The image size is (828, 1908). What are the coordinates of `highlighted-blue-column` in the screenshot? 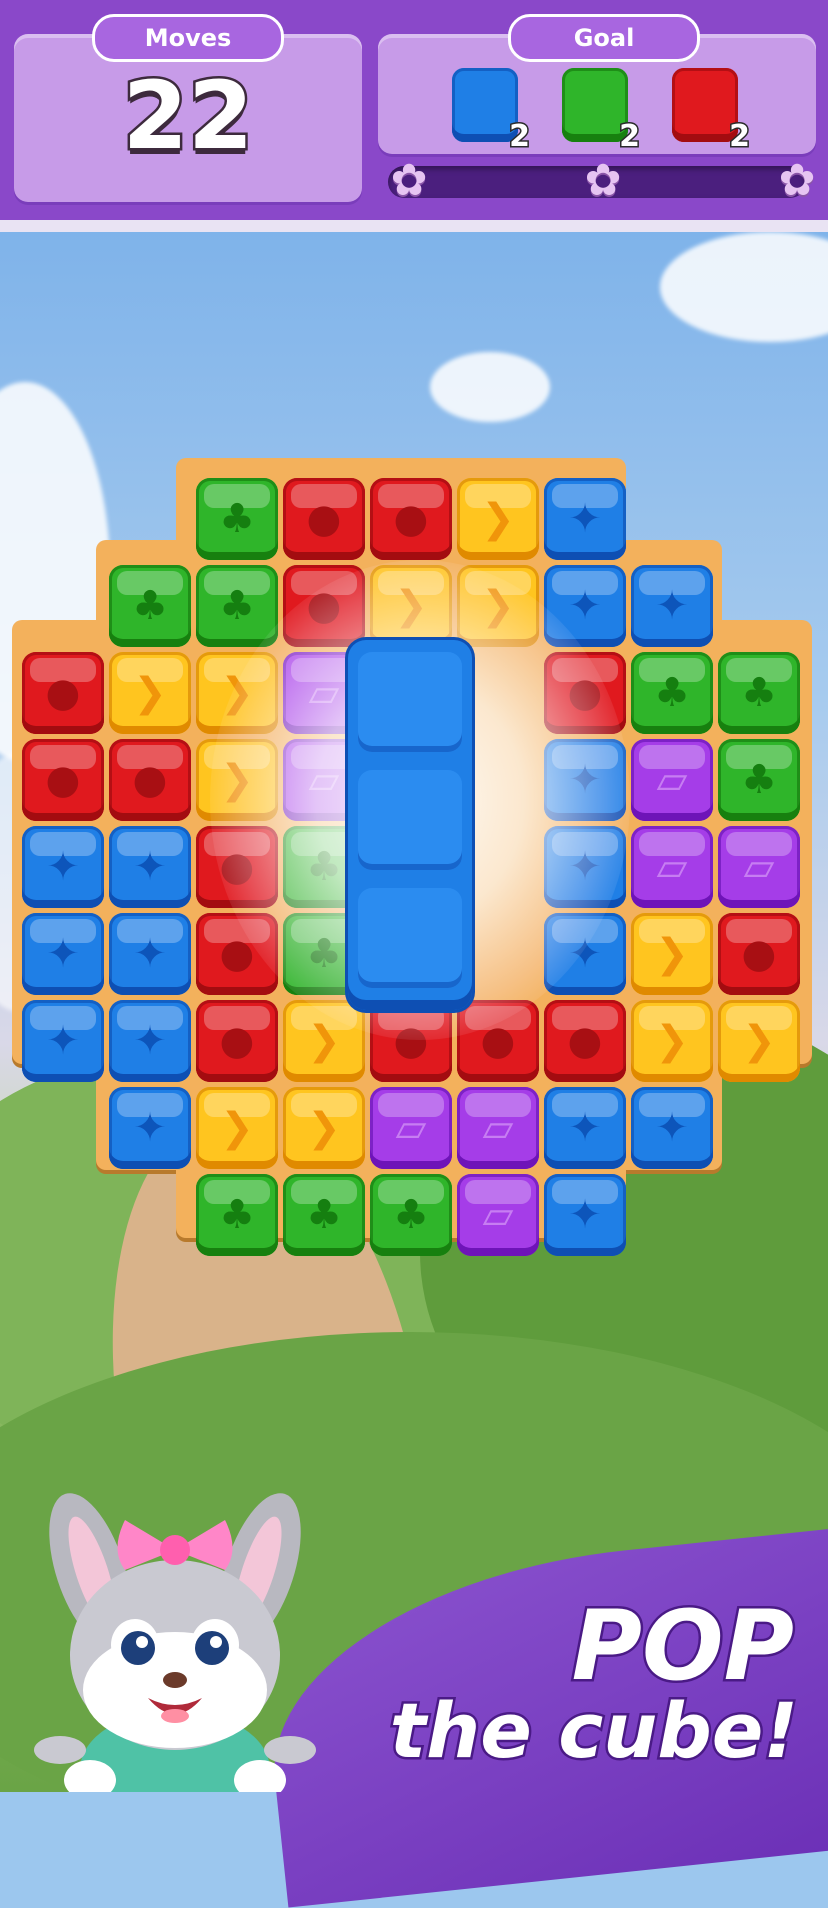 It's located at (410, 825).